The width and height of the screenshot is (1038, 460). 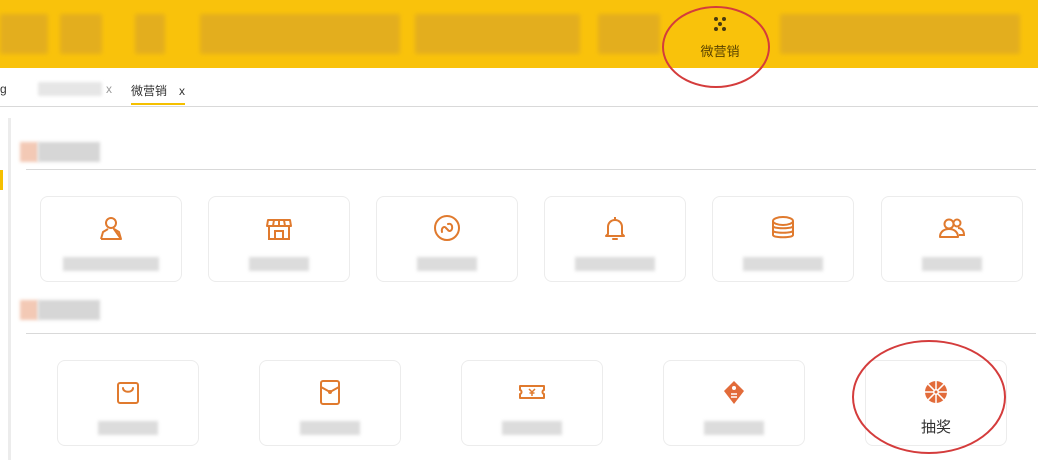 I want to click on top-nav-bar: 微营销, so click(x=519, y=34).